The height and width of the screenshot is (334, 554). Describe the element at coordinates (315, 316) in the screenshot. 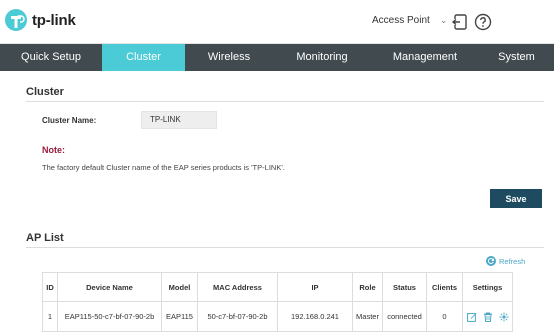

I see `cell-ip: 192.168.0.241` at that location.